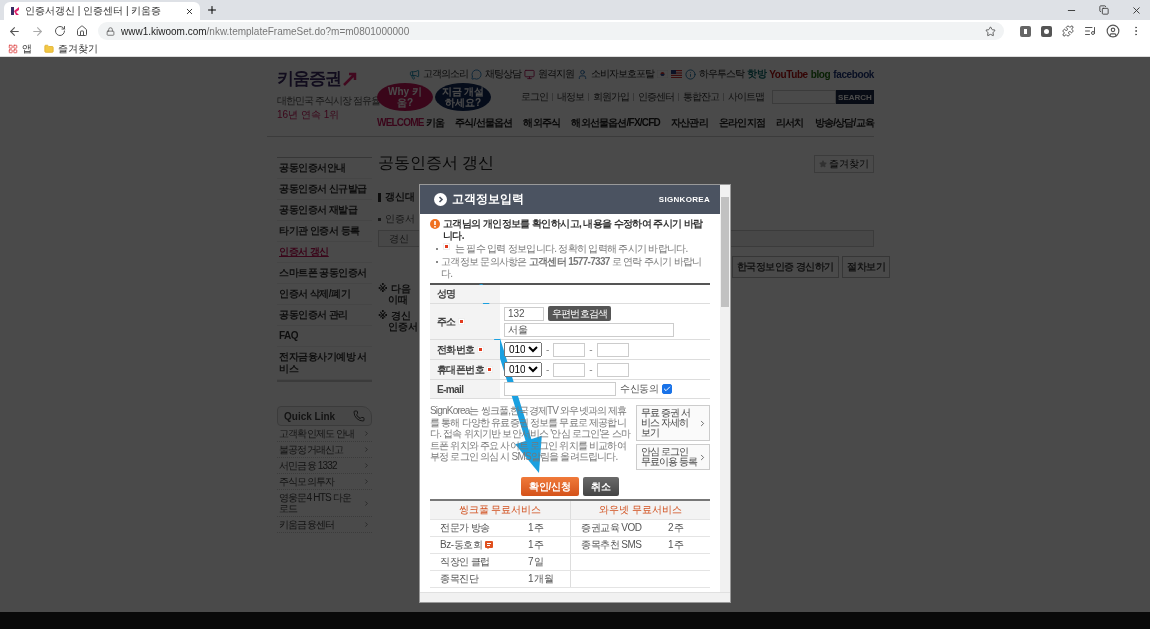 The height and width of the screenshot is (629, 1150). I want to click on page-title: 공동인증서 갱신, so click(436, 163).